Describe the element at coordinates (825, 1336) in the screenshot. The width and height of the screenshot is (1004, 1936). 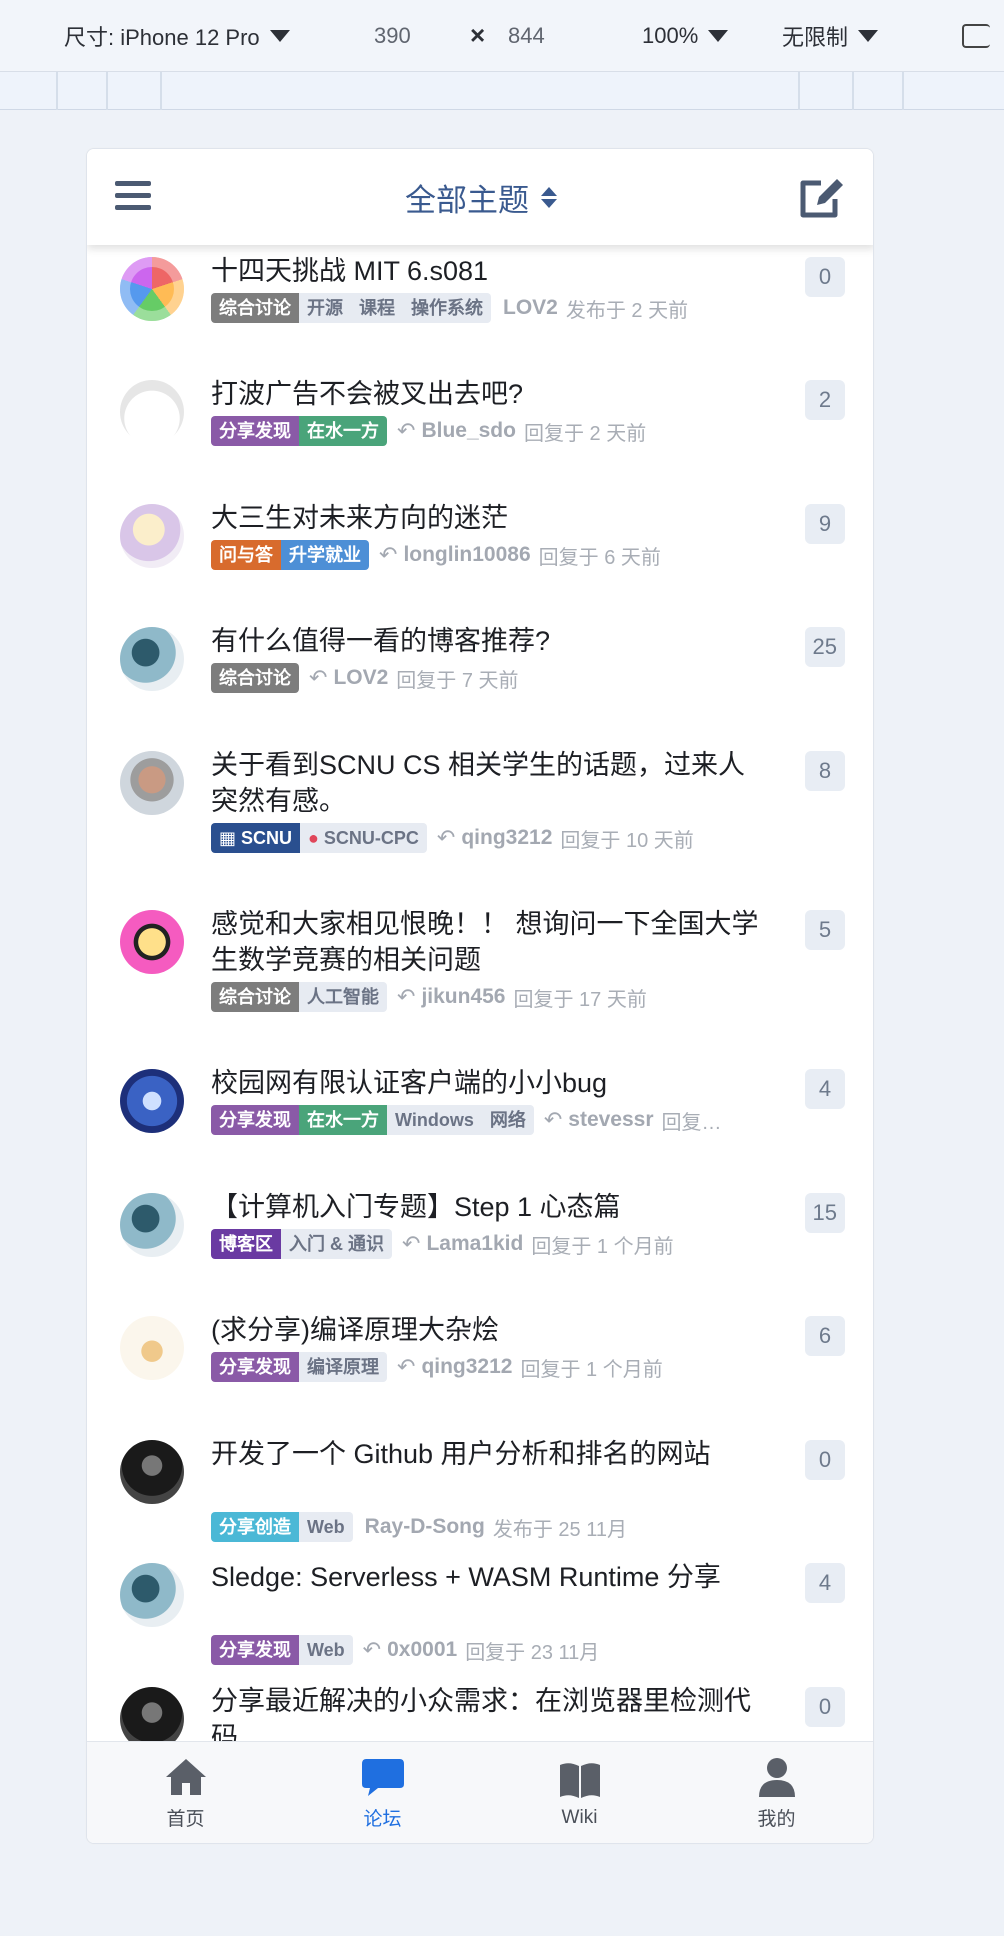
I see `reply-count-badge: 6` at that location.